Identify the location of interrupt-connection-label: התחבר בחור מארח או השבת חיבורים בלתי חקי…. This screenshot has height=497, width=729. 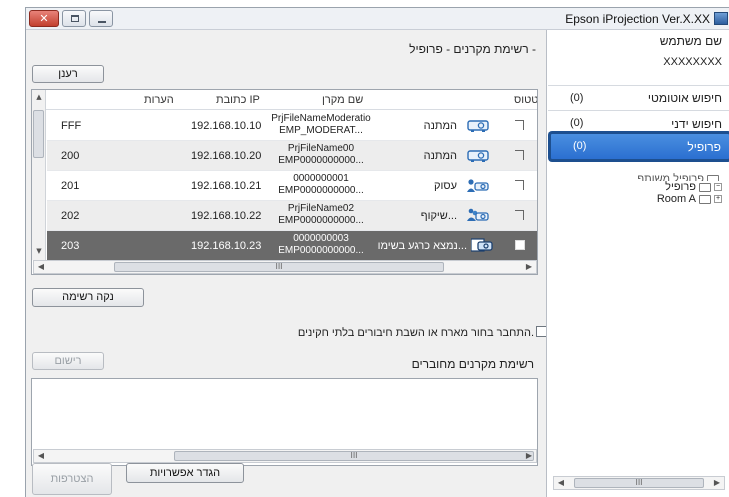
(415, 333).